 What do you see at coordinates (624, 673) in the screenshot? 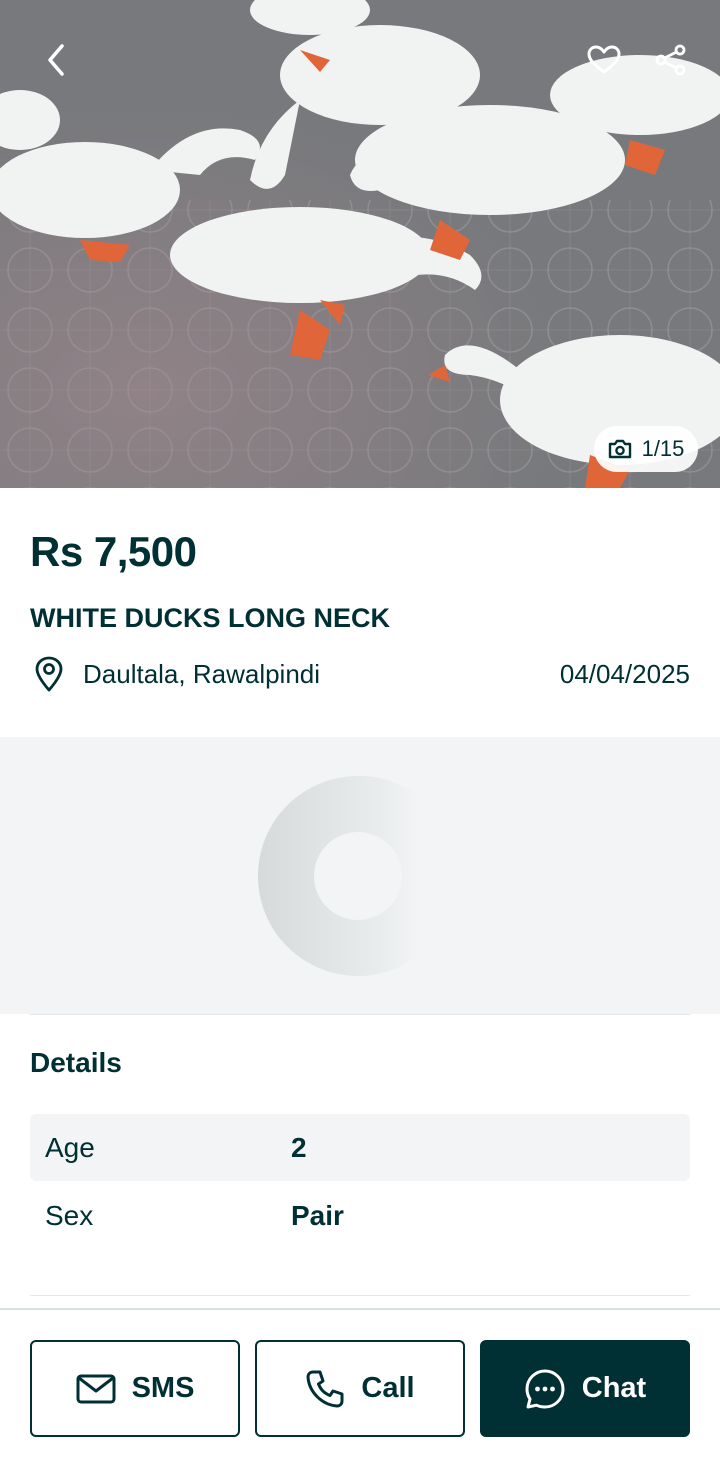
I see `listing-date: 04/04/2025` at bounding box center [624, 673].